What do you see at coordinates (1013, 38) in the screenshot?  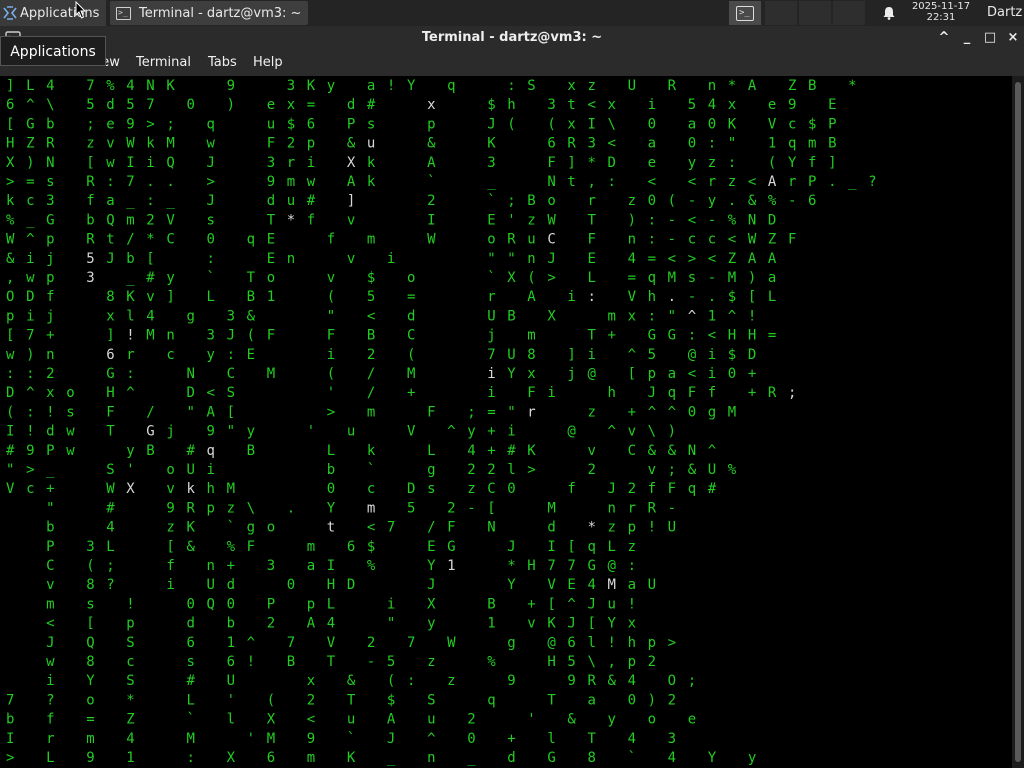 I see `close-button: ×` at bounding box center [1013, 38].